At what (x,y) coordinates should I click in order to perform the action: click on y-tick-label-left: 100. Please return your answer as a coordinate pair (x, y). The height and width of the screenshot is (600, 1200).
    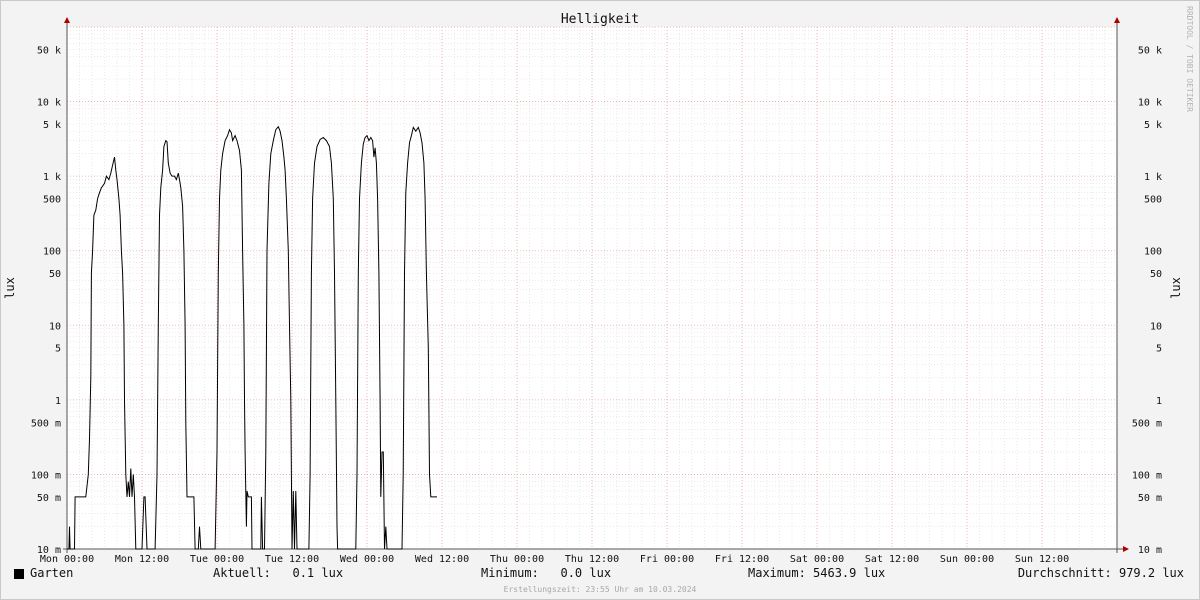
    Looking at the image, I should click on (52, 252).